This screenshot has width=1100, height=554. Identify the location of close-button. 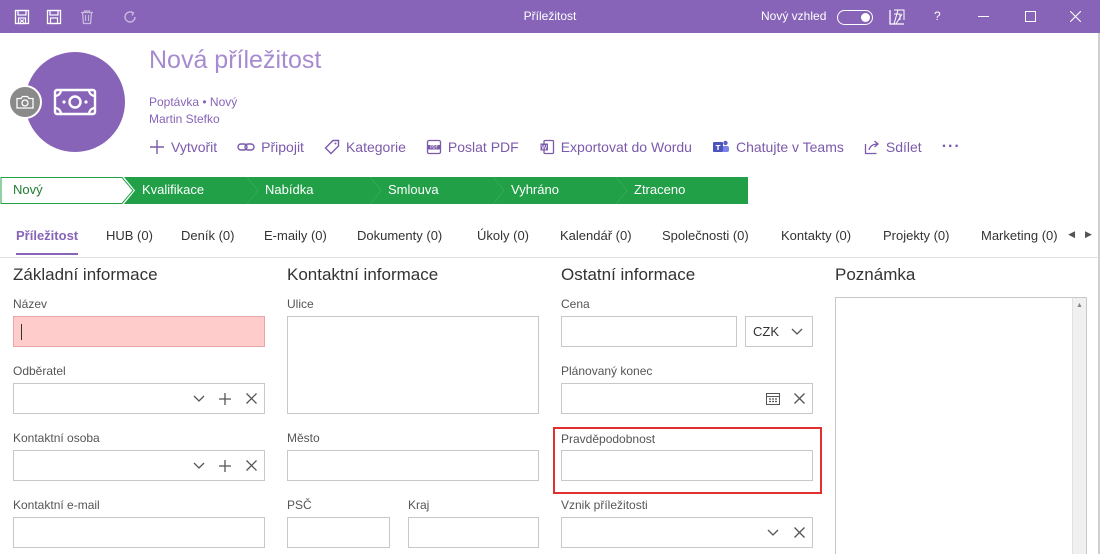
(1075, 16).